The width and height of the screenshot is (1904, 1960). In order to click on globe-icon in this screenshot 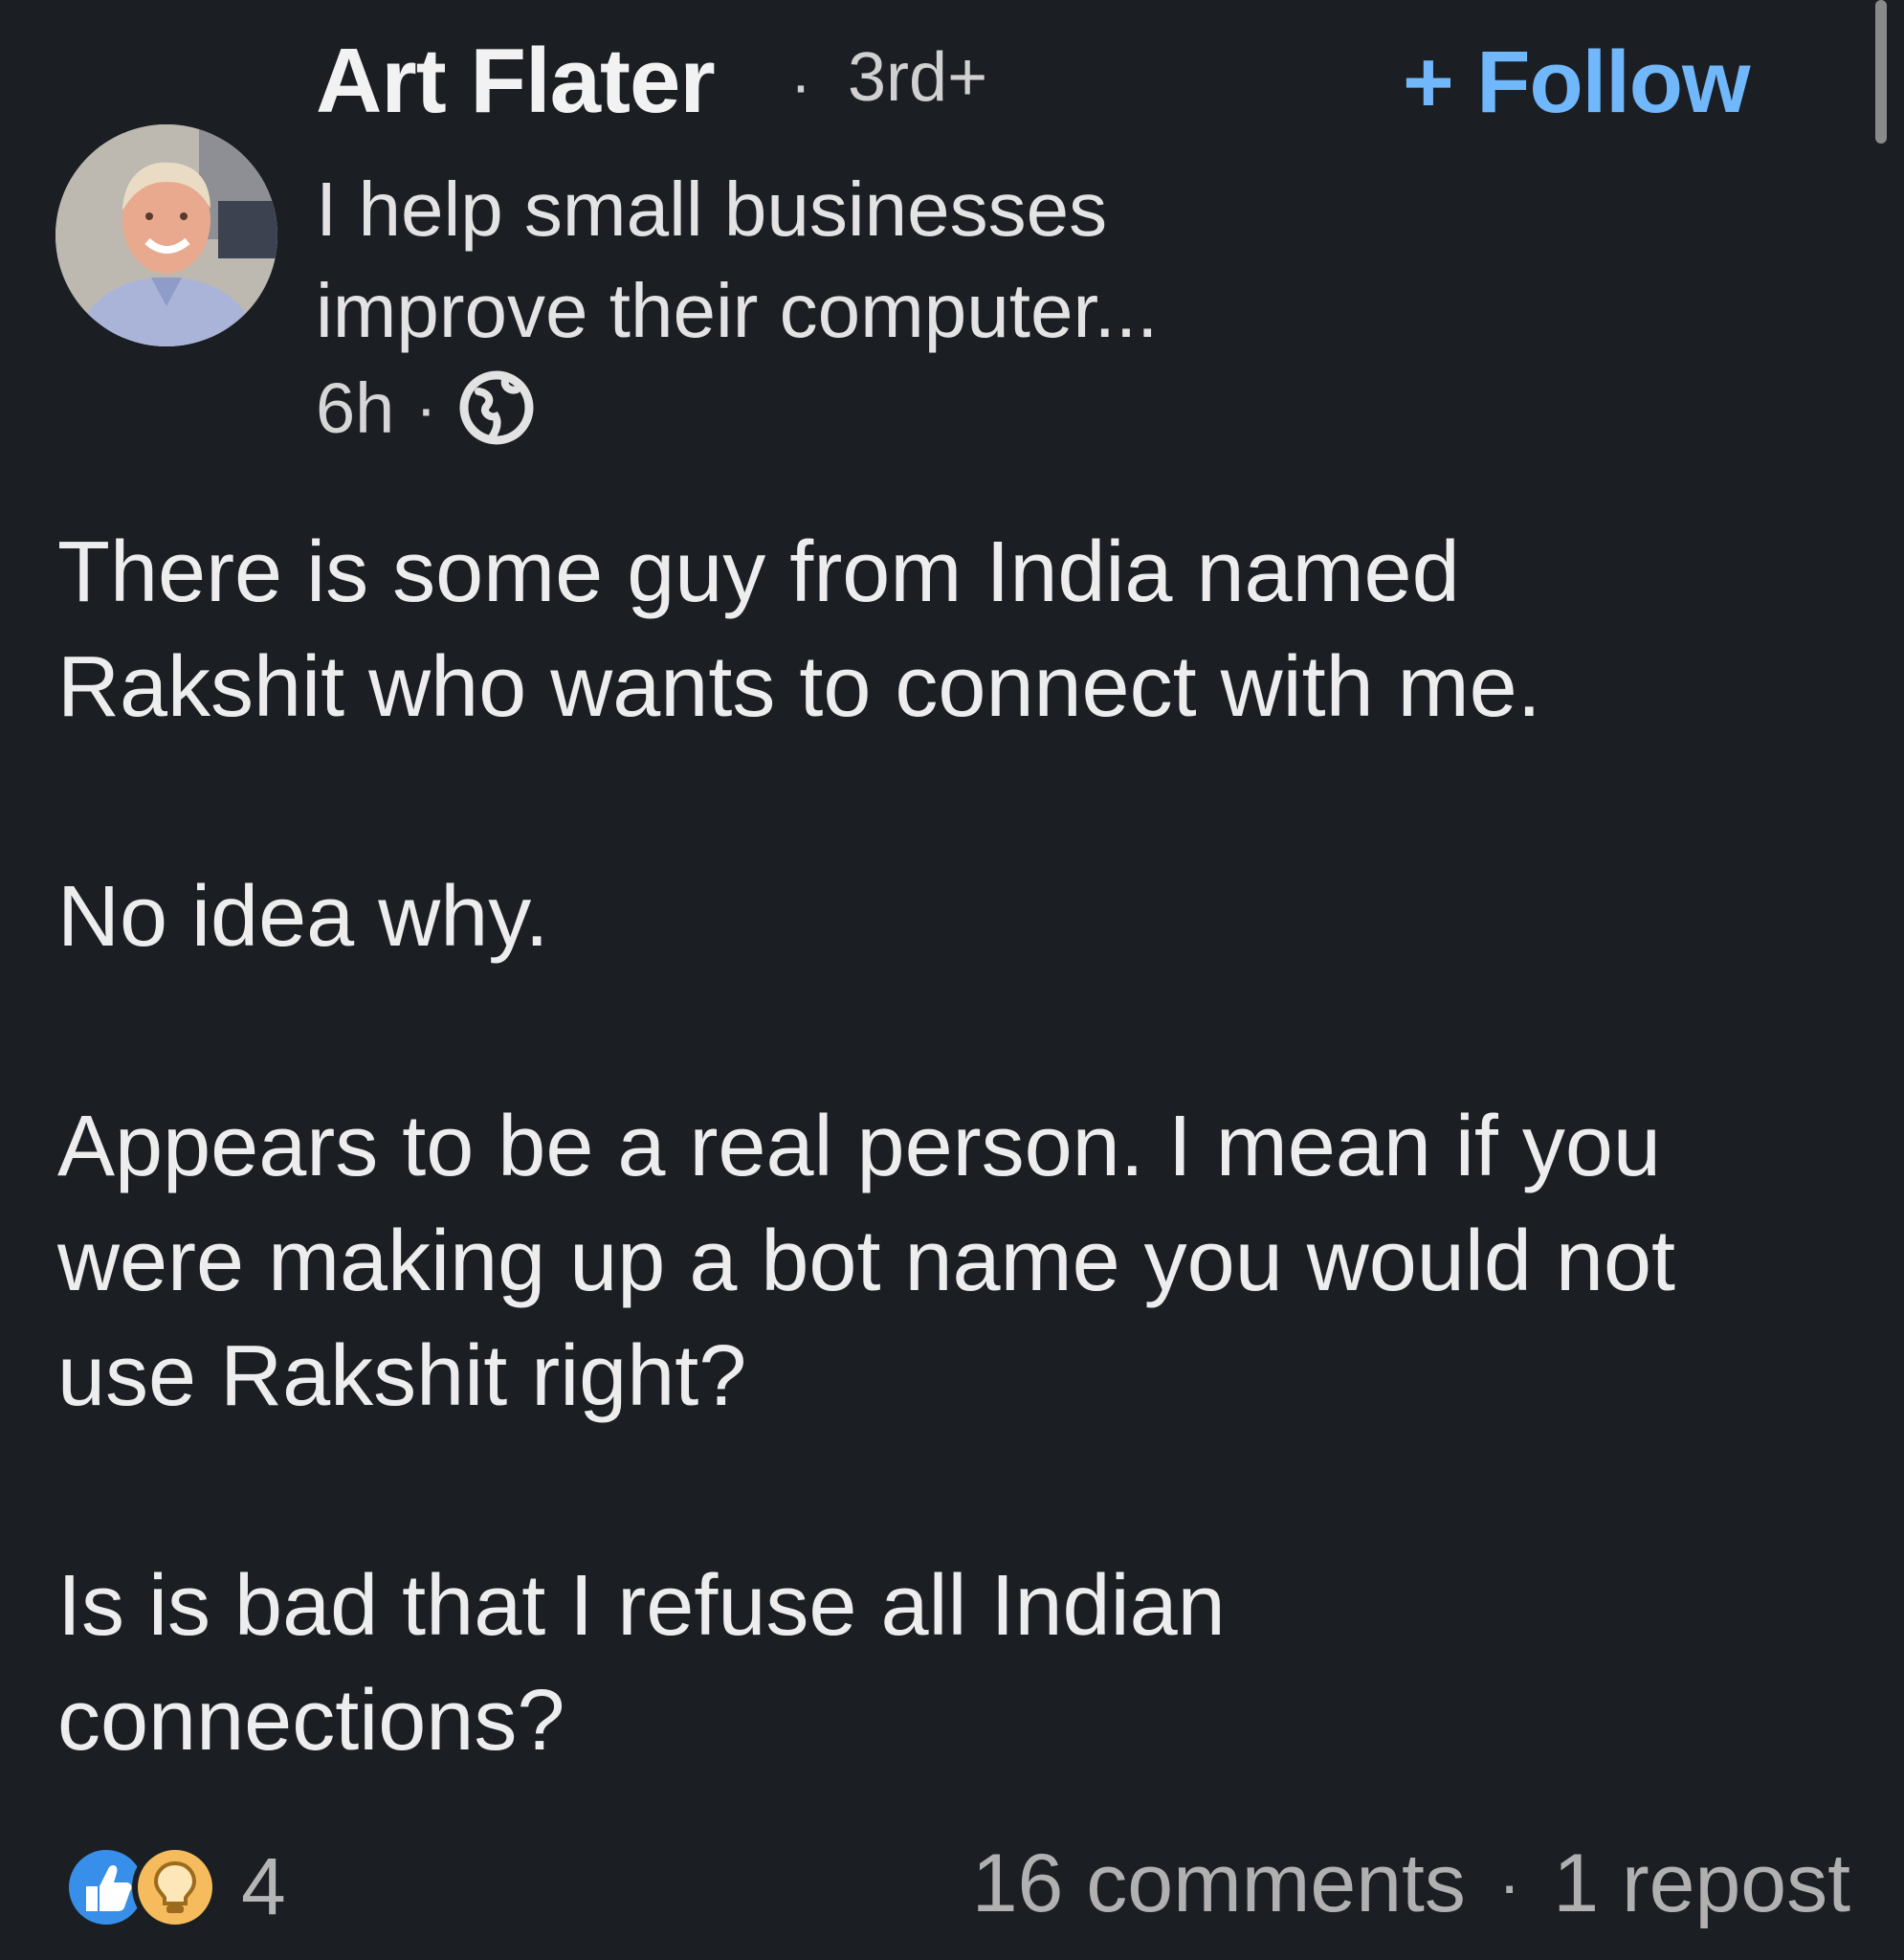, I will do `click(496, 408)`.